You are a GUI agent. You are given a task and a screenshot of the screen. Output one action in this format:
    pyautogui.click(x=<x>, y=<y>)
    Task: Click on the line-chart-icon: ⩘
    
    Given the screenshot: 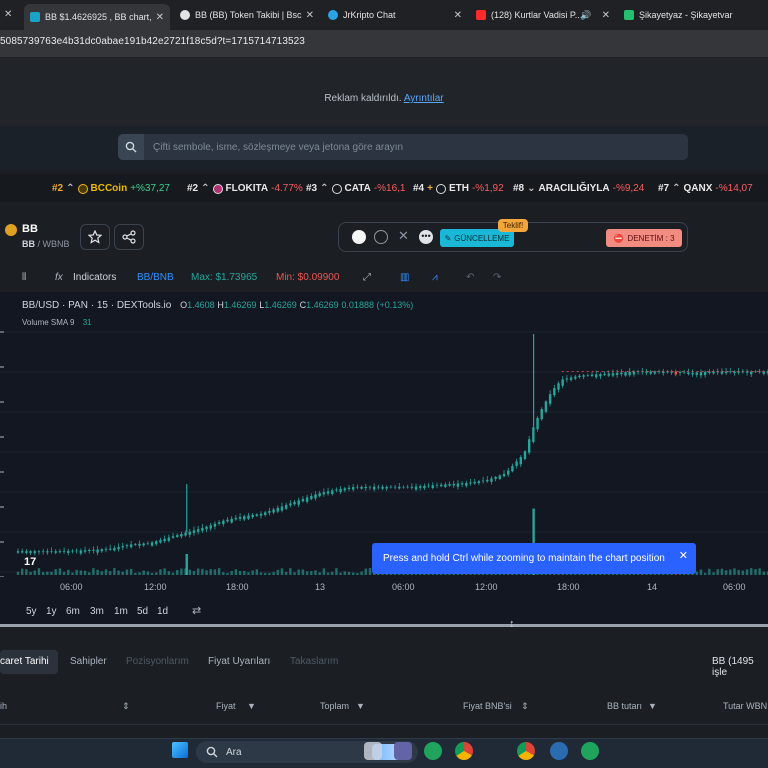 What is the action you would take?
    pyautogui.click(x=435, y=277)
    